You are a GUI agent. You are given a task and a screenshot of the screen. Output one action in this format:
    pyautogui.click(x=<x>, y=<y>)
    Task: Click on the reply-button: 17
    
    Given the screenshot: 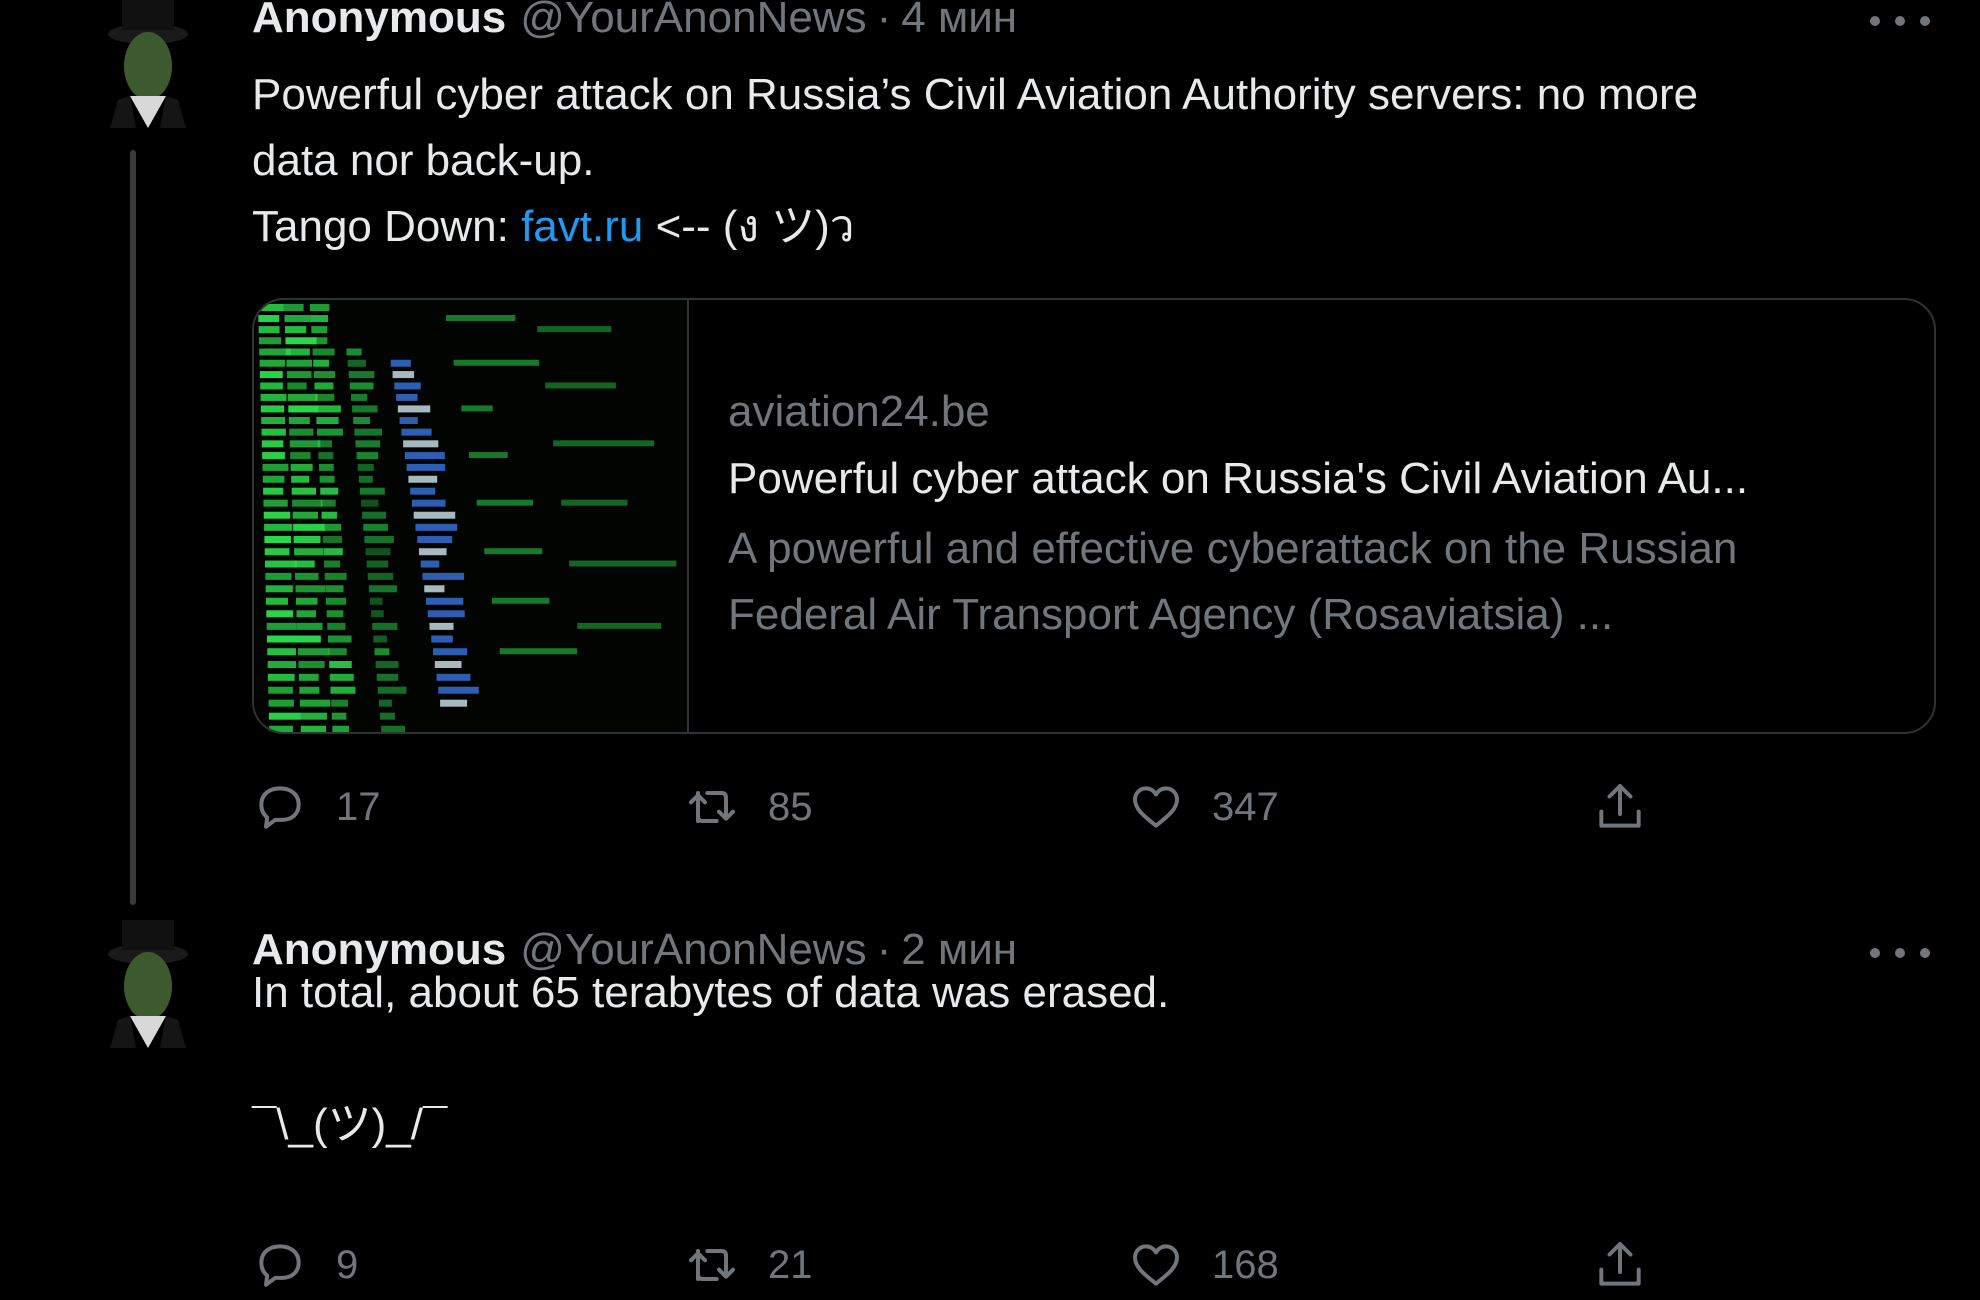 What is the action you would take?
    pyautogui.click(x=316, y=807)
    